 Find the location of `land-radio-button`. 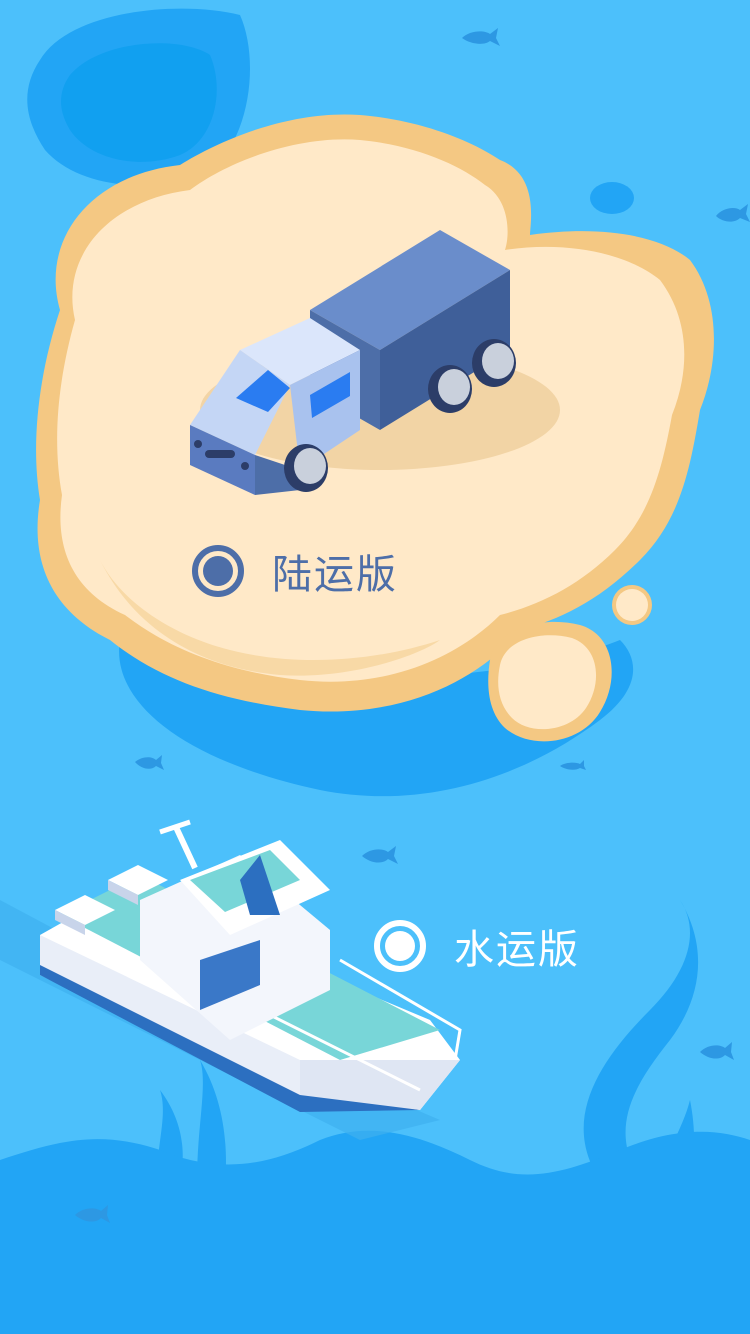

land-radio-button is located at coordinates (218, 571).